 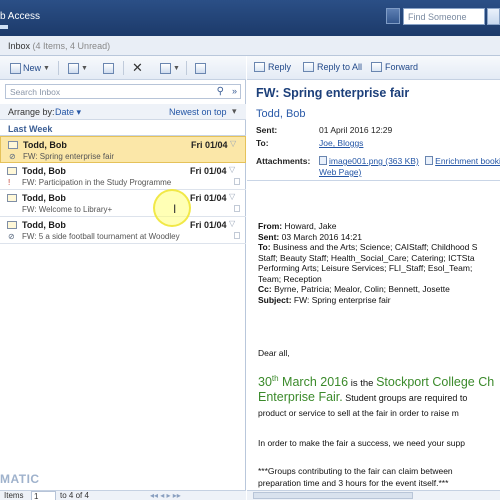 What do you see at coordinates (165, 68) in the screenshot?
I see `categorize-icon` at bounding box center [165, 68].